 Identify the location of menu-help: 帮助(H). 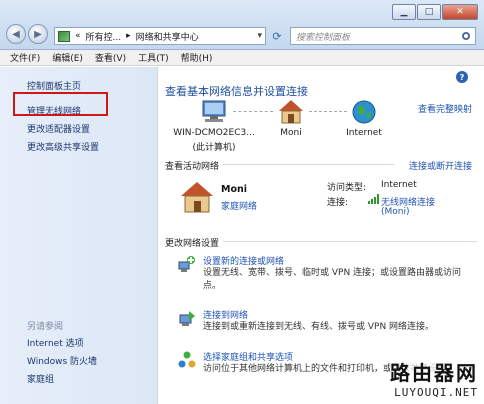
(197, 57).